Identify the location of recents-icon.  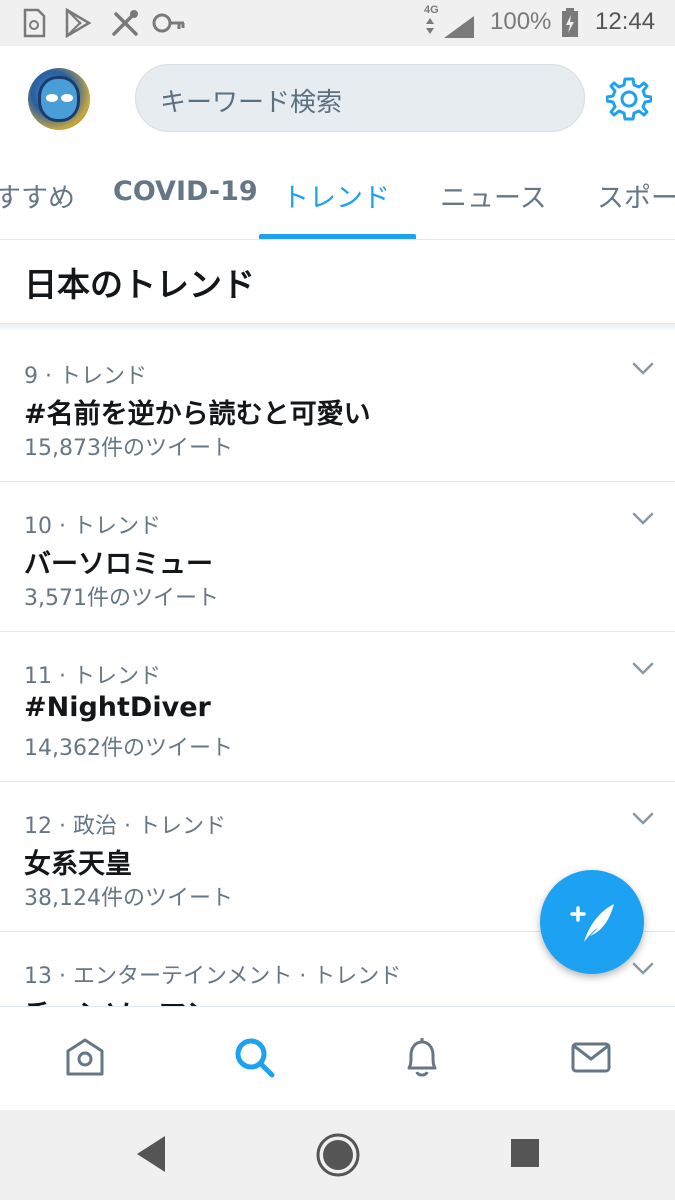
(525, 1153).